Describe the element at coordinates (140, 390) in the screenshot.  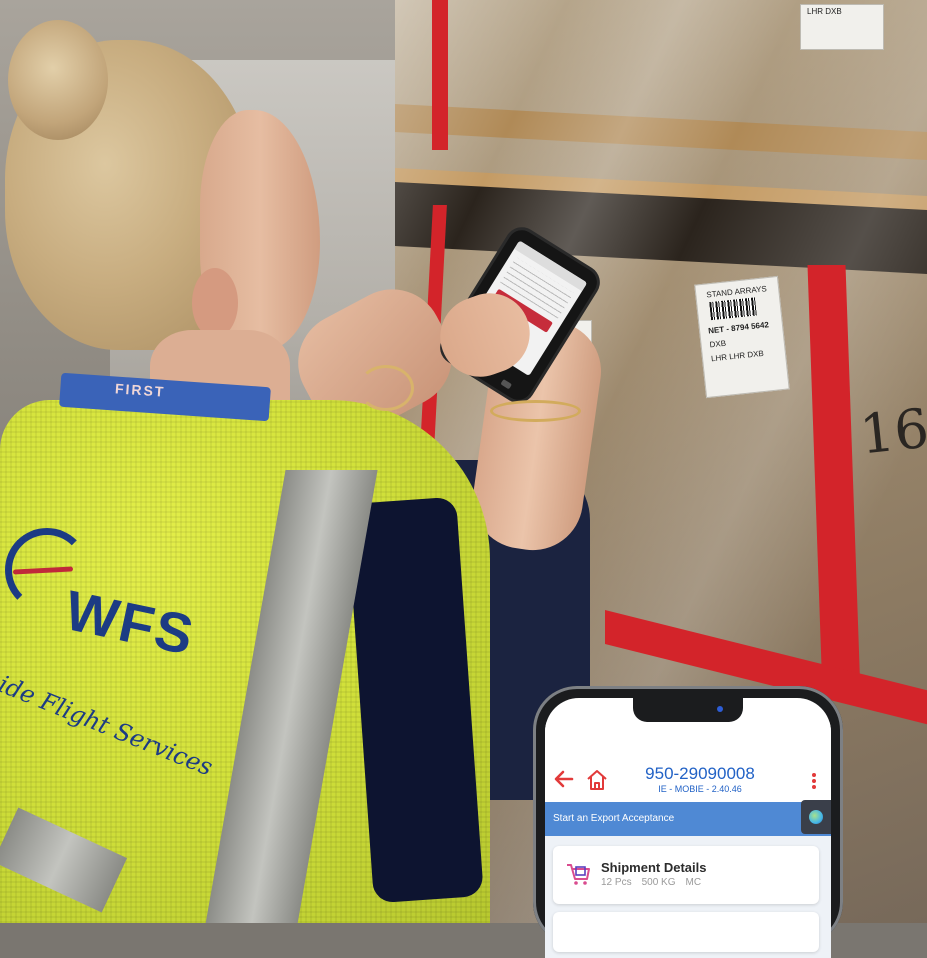
I see `lanyard-text: FIRST` at that location.